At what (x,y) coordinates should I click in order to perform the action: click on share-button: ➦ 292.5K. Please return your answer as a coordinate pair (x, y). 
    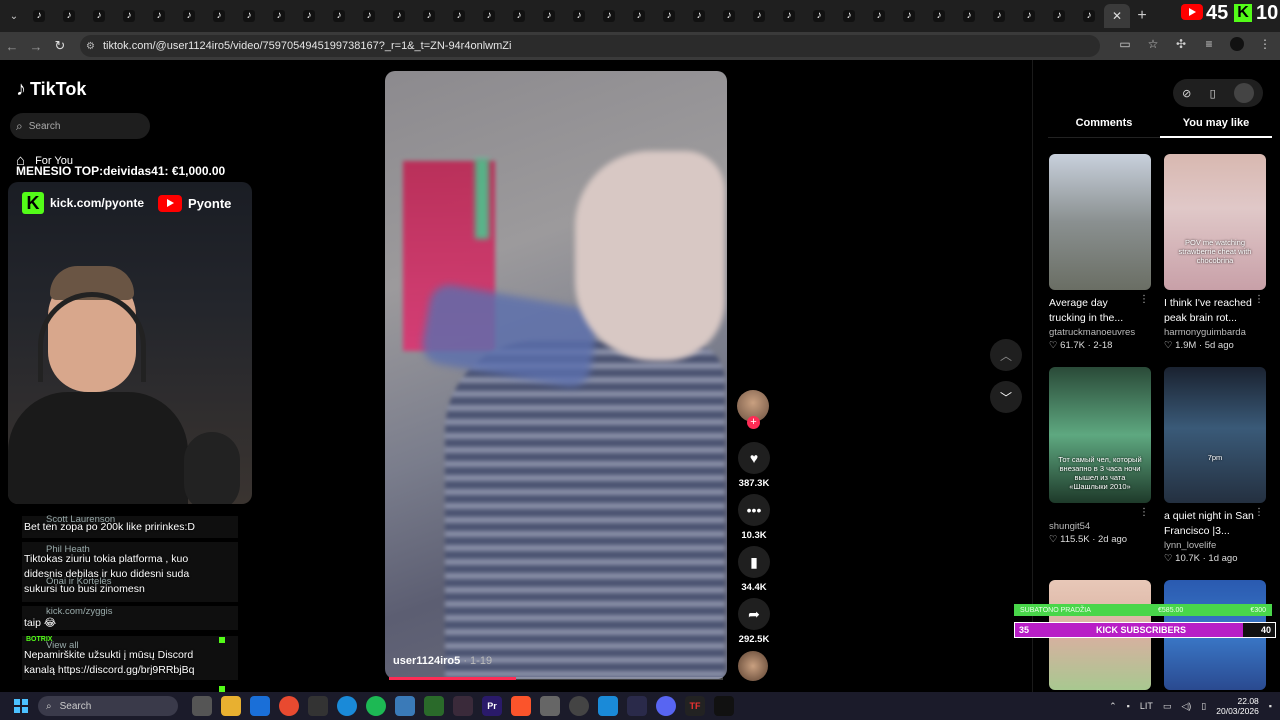
    Looking at the image, I should click on (754, 621).